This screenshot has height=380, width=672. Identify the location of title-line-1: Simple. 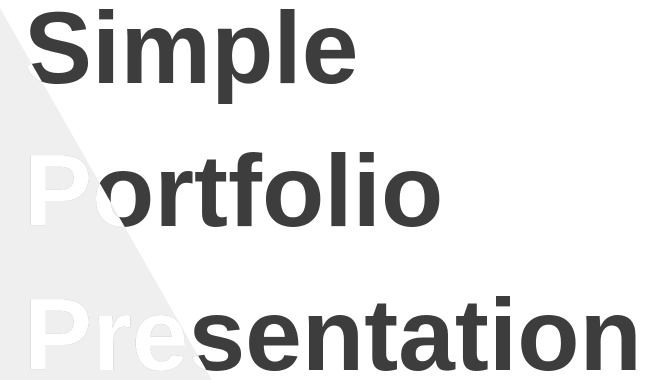
(191, 52).